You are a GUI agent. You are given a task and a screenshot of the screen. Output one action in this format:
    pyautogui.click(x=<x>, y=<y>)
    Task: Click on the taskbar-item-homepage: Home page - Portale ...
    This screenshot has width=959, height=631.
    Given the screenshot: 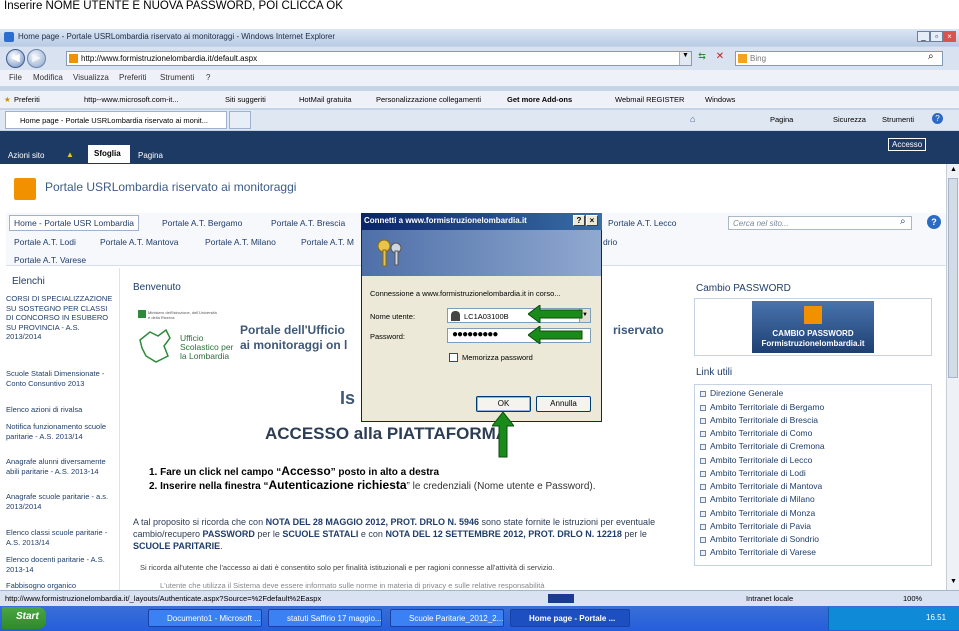 What is the action you would take?
    pyautogui.click(x=570, y=618)
    